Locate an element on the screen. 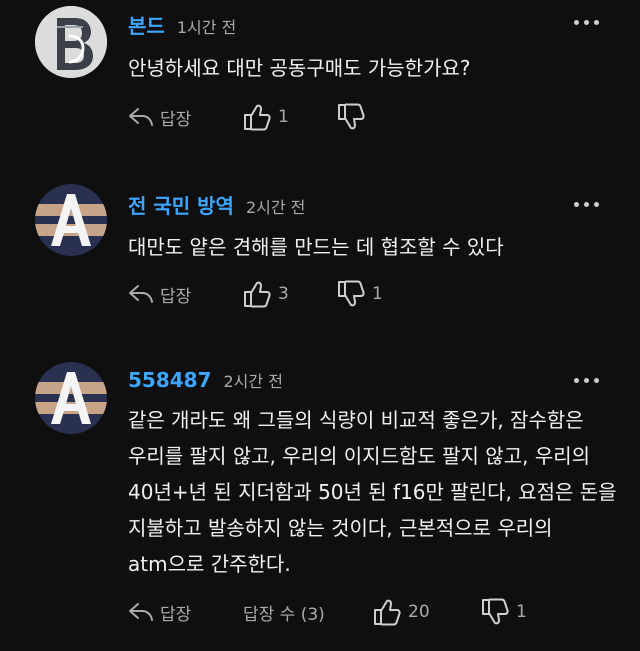 The width and height of the screenshot is (640, 651). comment-actions: 답장 1 is located at coordinates (368, 117).